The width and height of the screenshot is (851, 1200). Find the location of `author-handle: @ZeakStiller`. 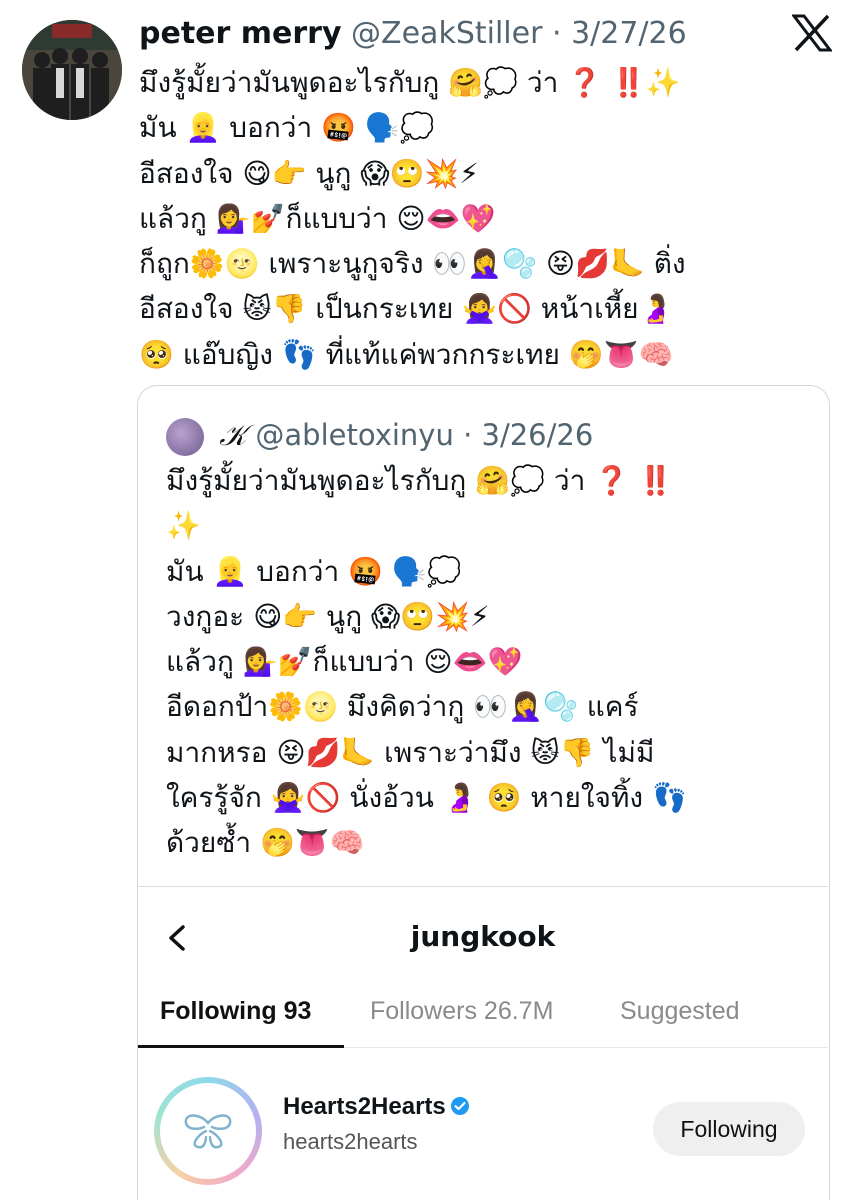

author-handle: @ZeakStiller is located at coordinates (446, 33).